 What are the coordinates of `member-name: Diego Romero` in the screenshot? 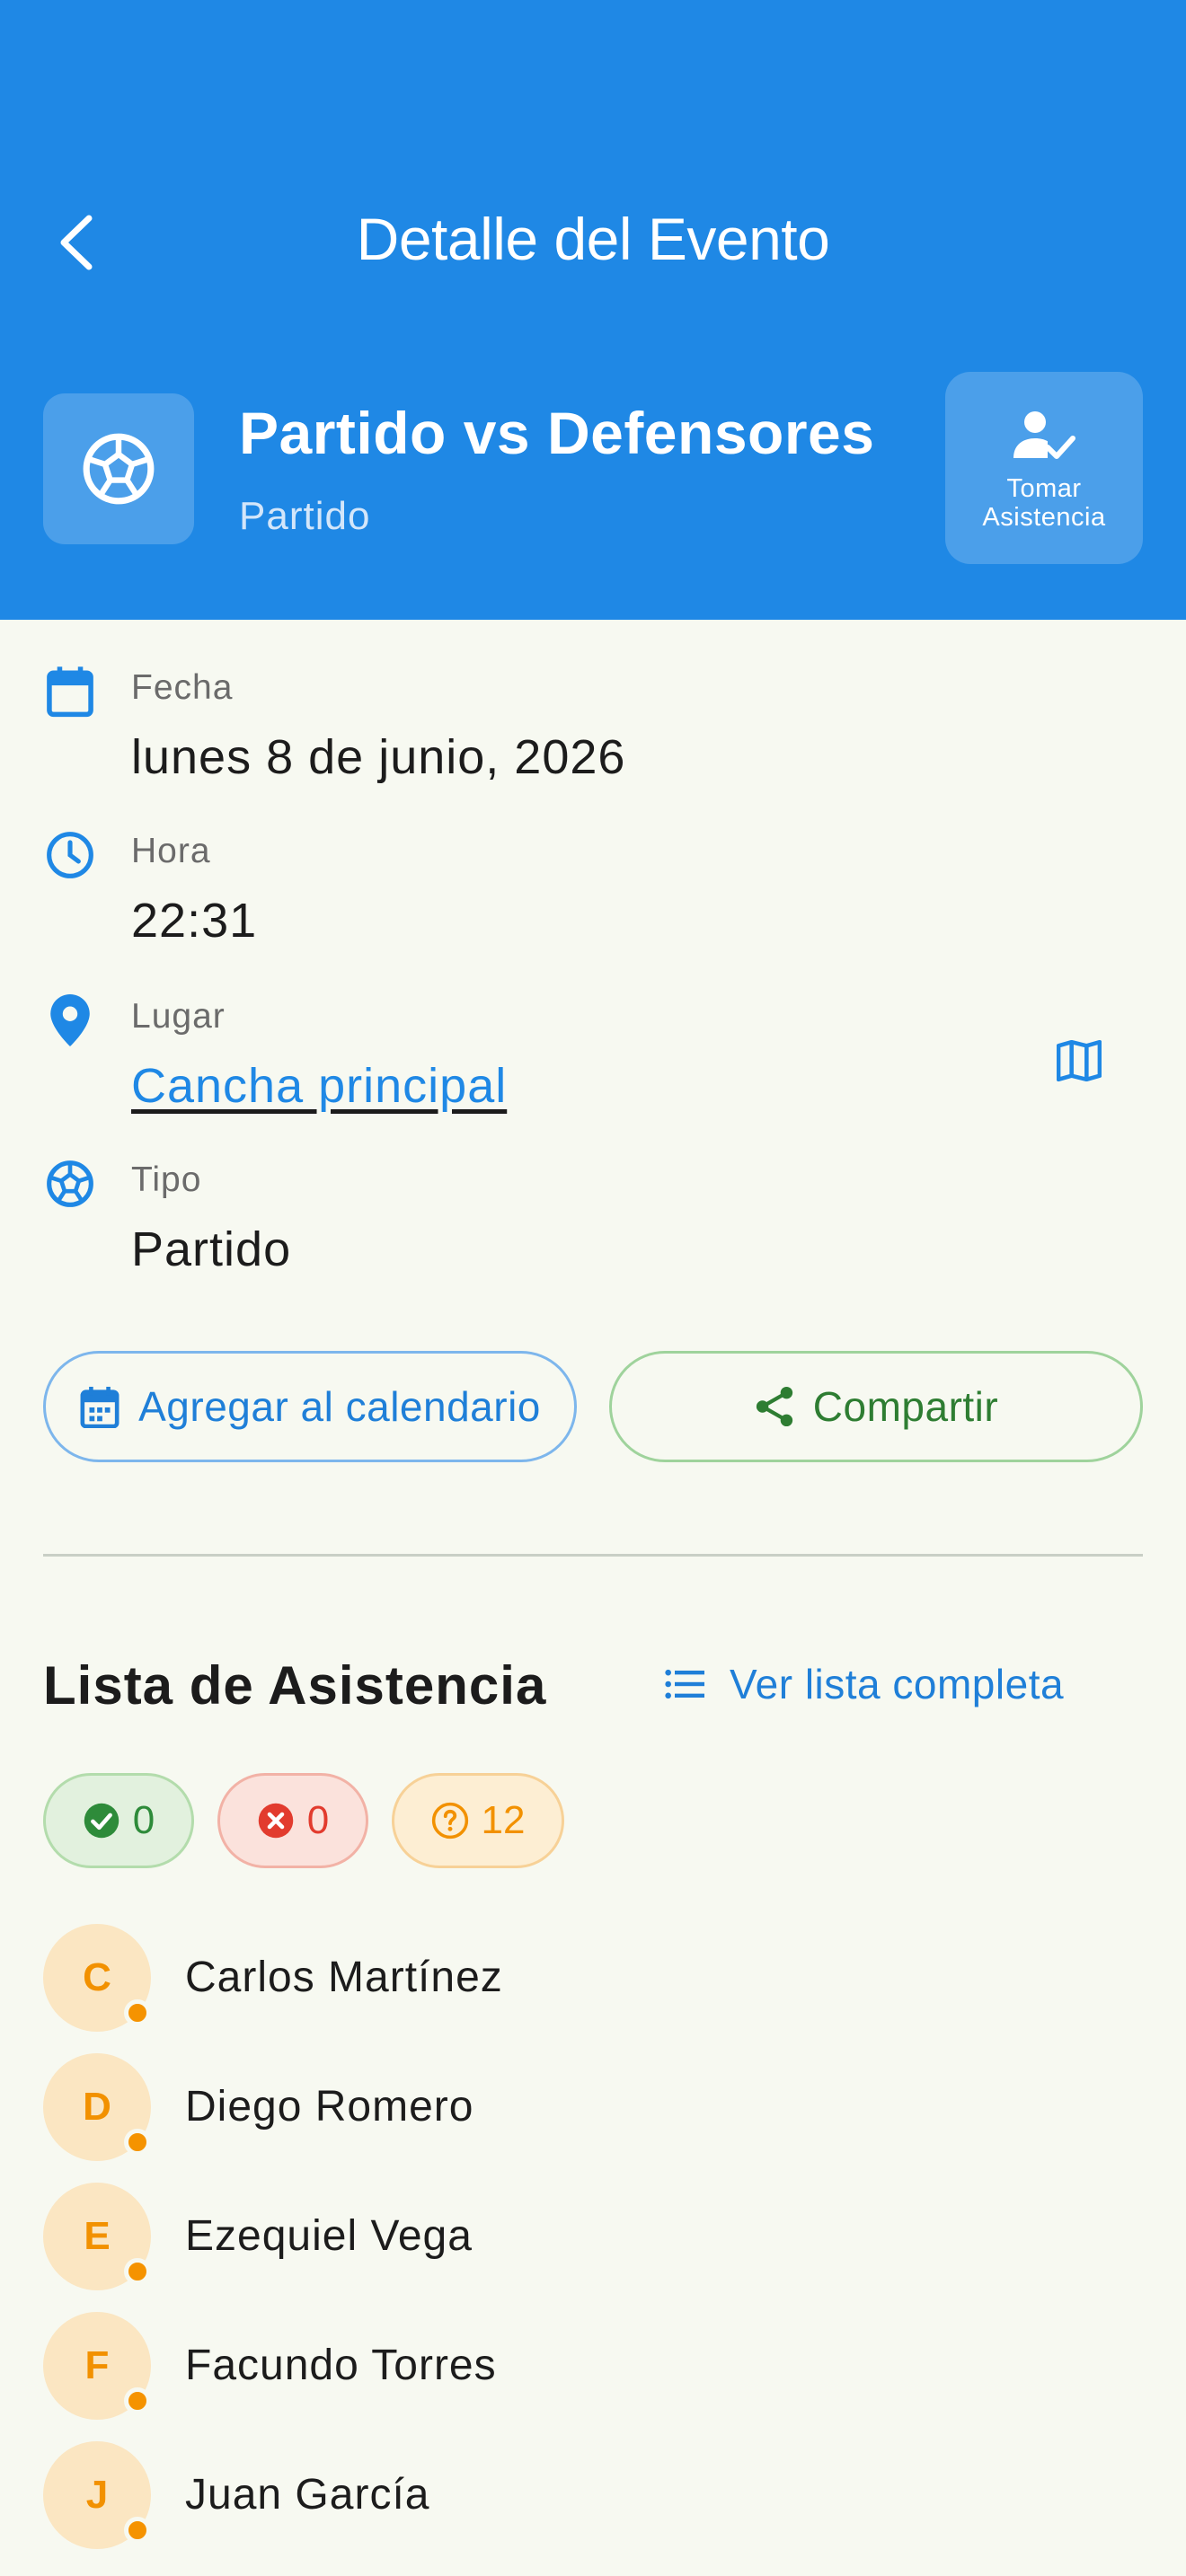 It's located at (329, 2106).